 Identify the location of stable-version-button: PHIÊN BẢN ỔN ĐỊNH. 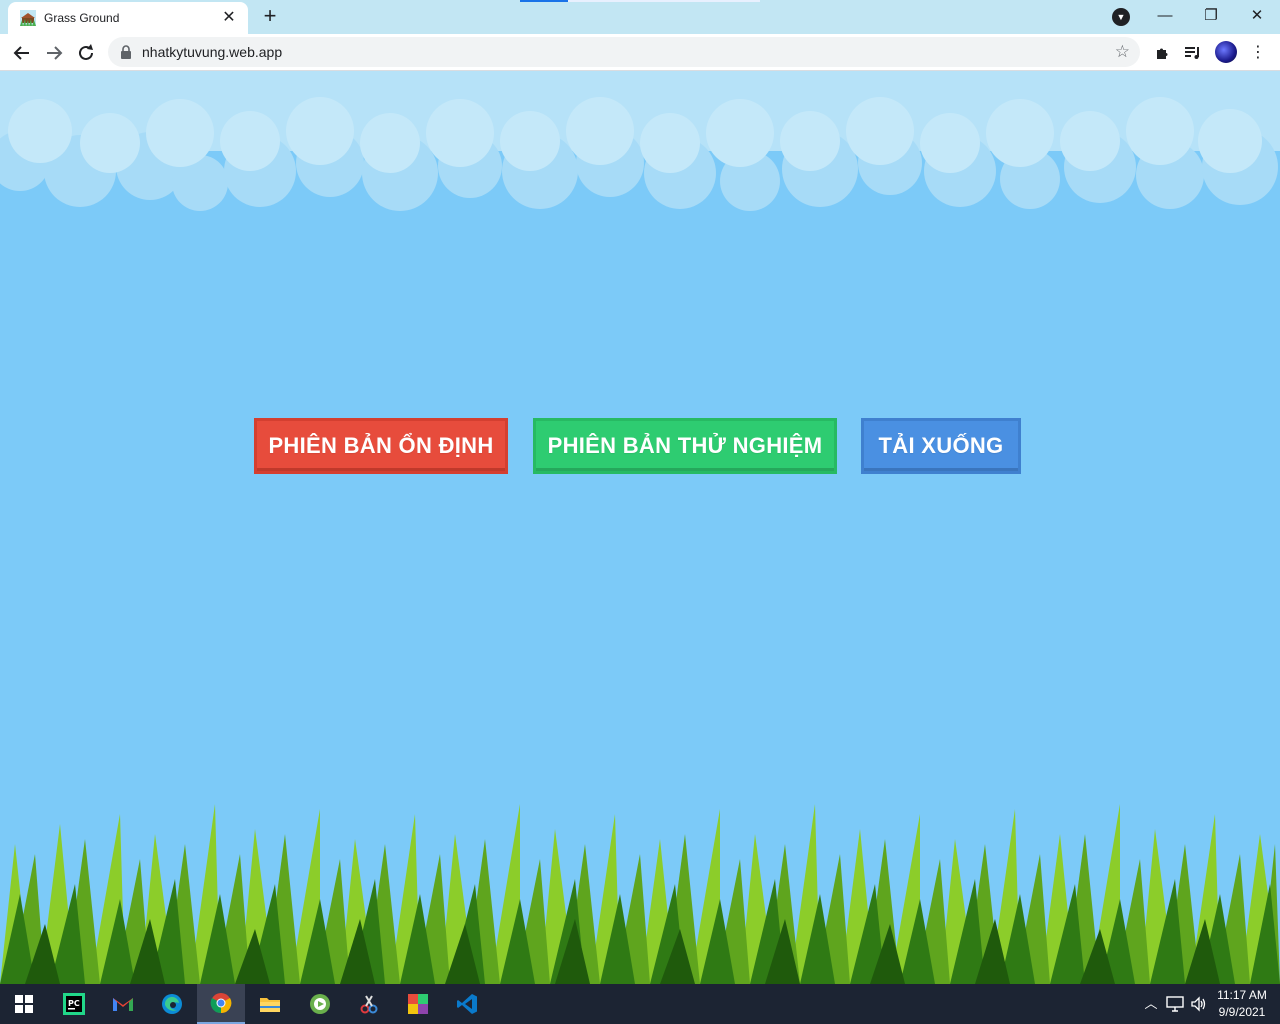
(381, 446).